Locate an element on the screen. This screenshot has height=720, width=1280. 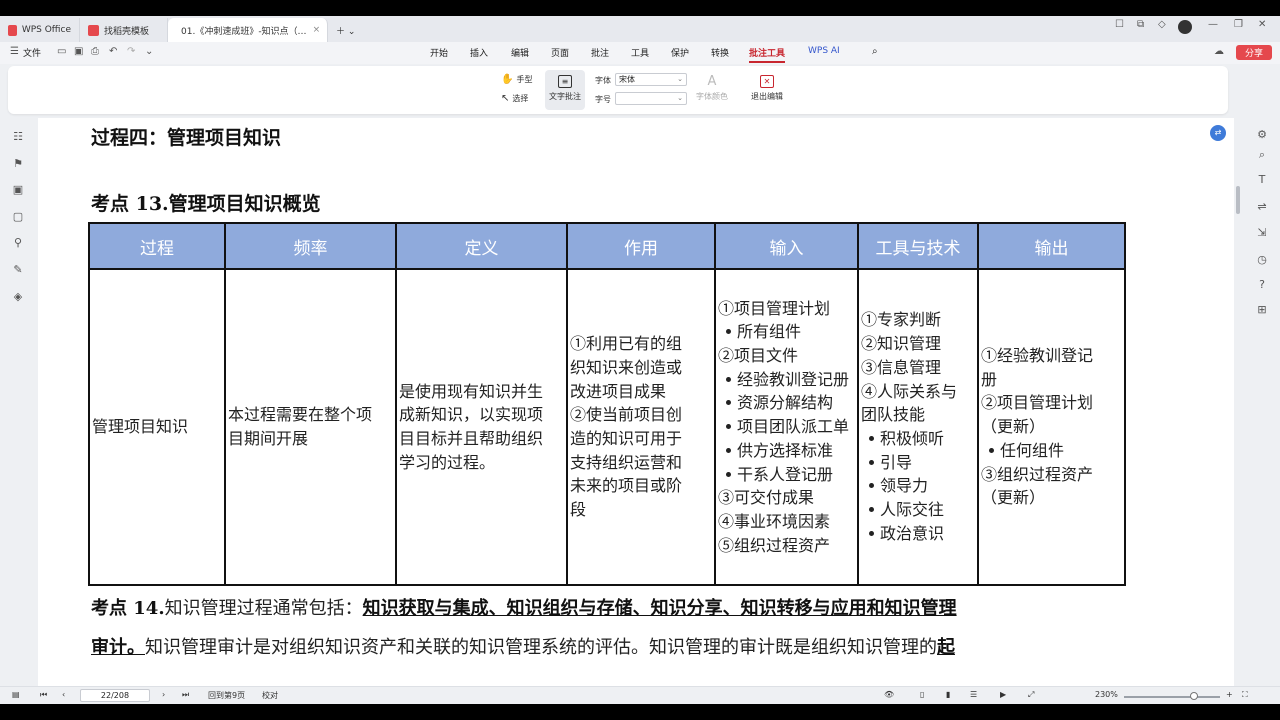
redo-icon: ↷ is located at coordinates (131, 51).